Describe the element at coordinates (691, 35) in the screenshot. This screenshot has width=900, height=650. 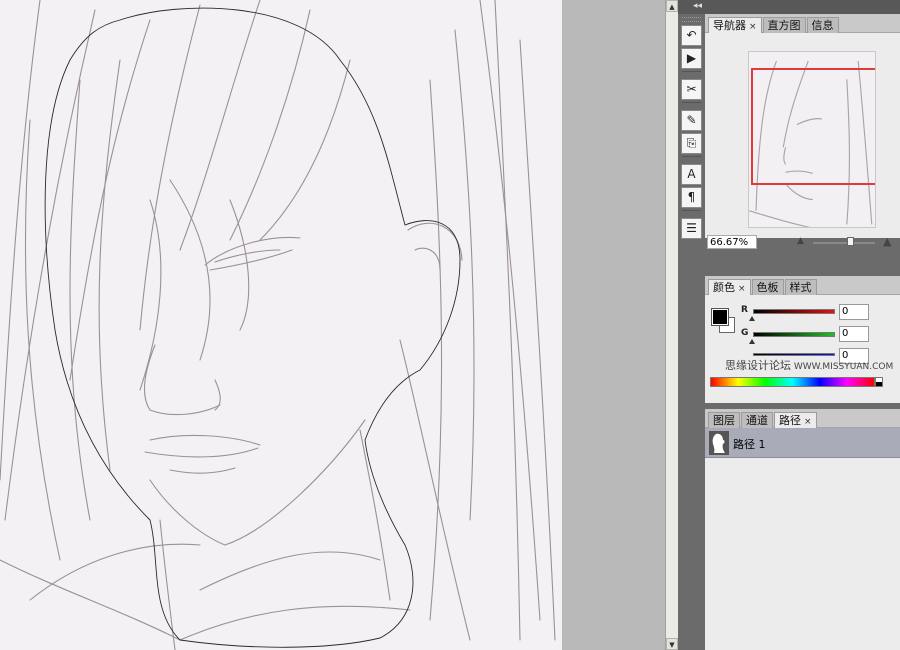
I see `history-icon: ↶` at that location.